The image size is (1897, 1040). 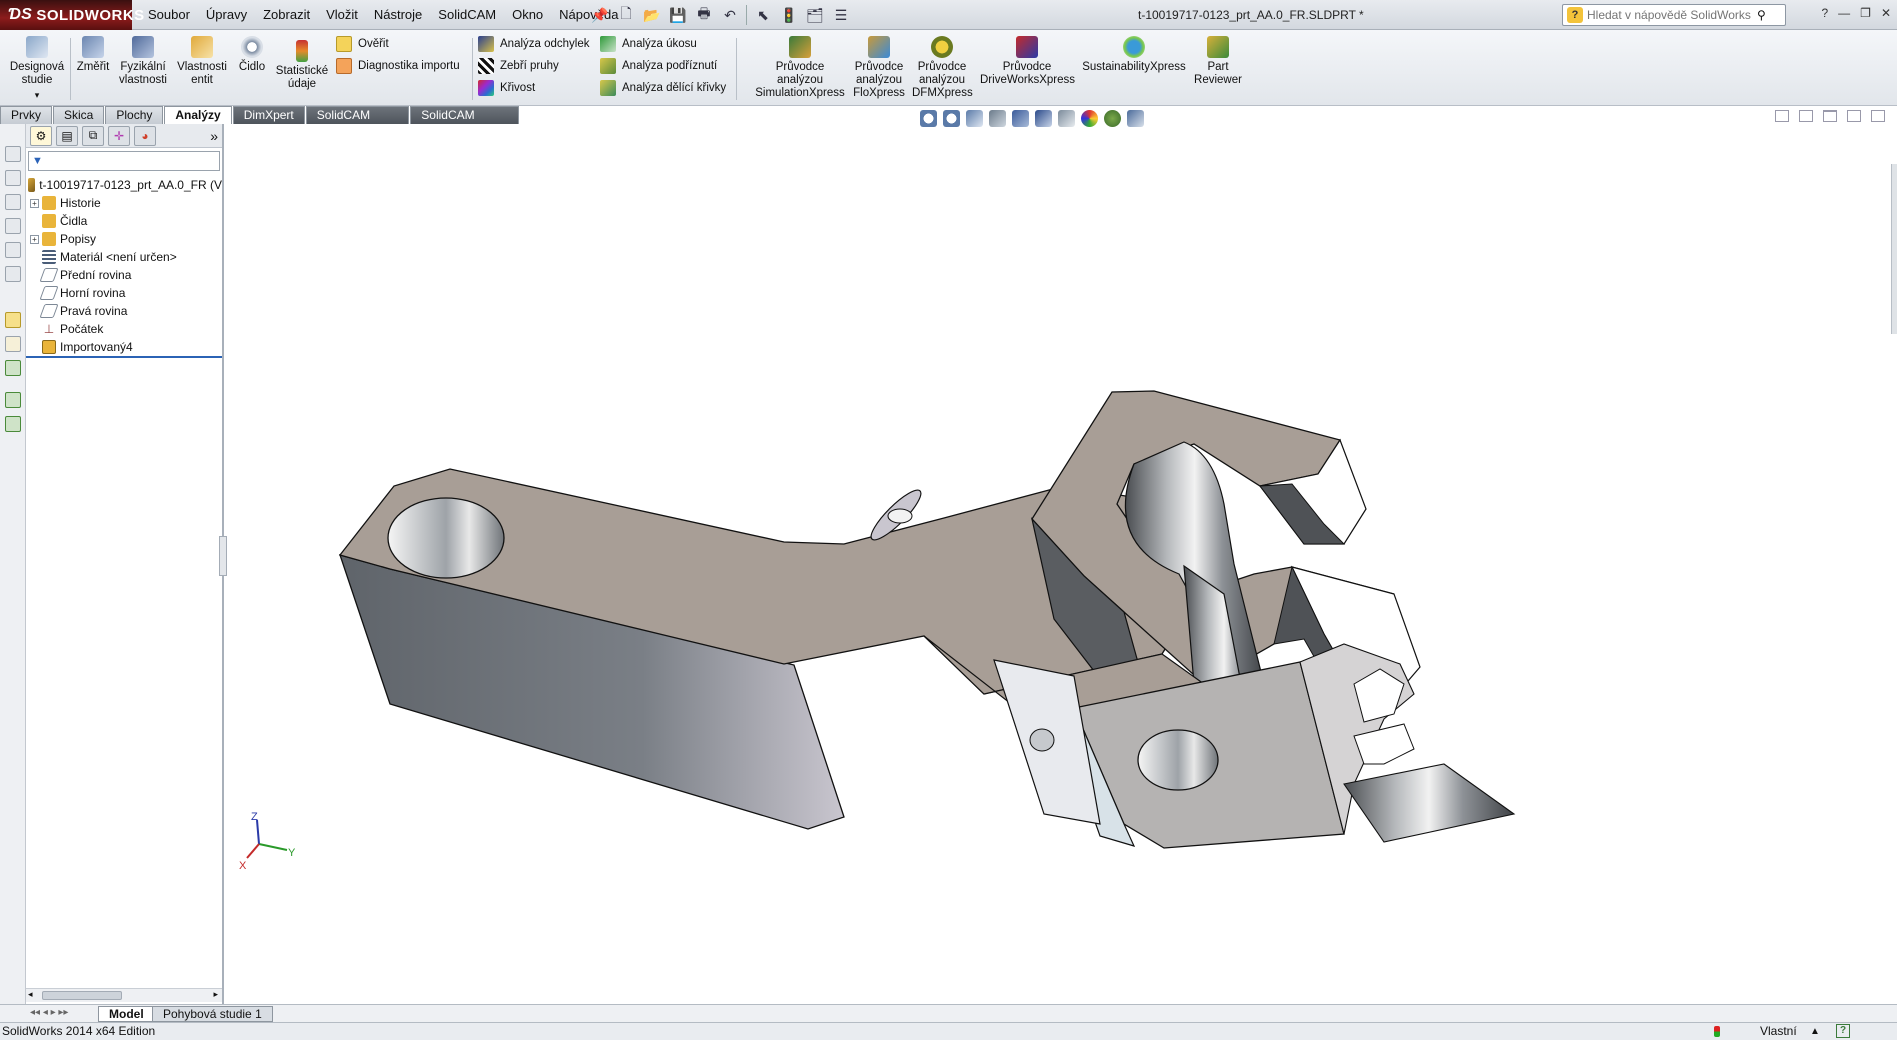 What do you see at coordinates (49, 1012) in the screenshot?
I see `tab-scroll-icons: ◂◂ ◂ ▸ ▸▸` at bounding box center [49, 1012].